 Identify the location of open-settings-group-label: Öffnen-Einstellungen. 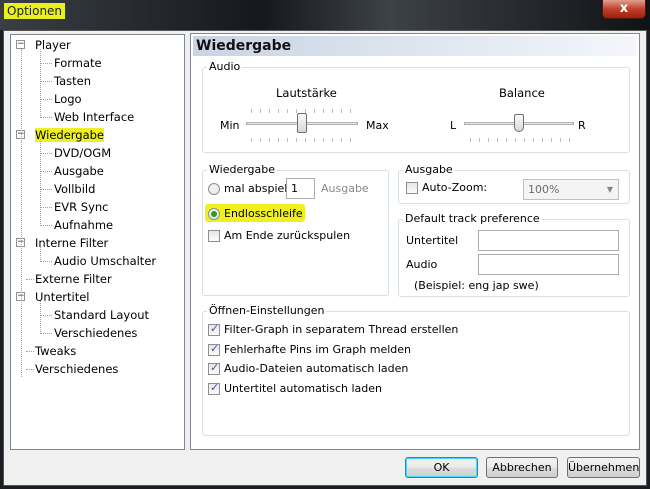
(267, 311).